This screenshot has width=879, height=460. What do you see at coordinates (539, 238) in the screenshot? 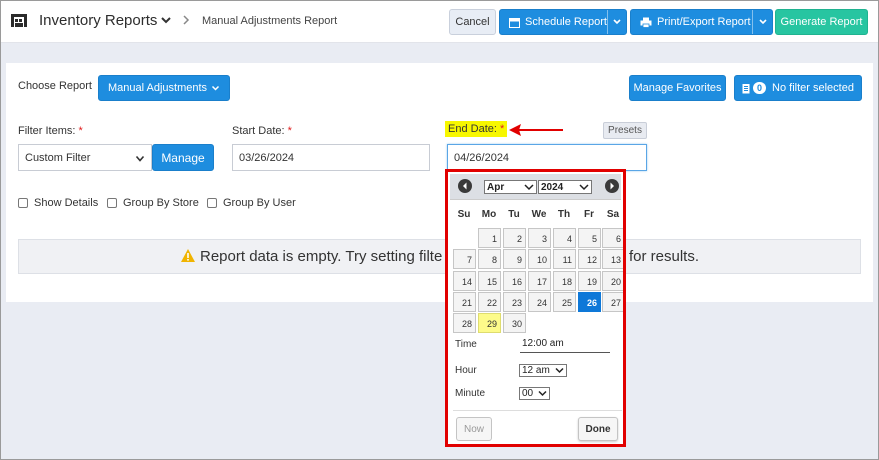
I see `calendar-day: 3` at bounding box center [539, 238].